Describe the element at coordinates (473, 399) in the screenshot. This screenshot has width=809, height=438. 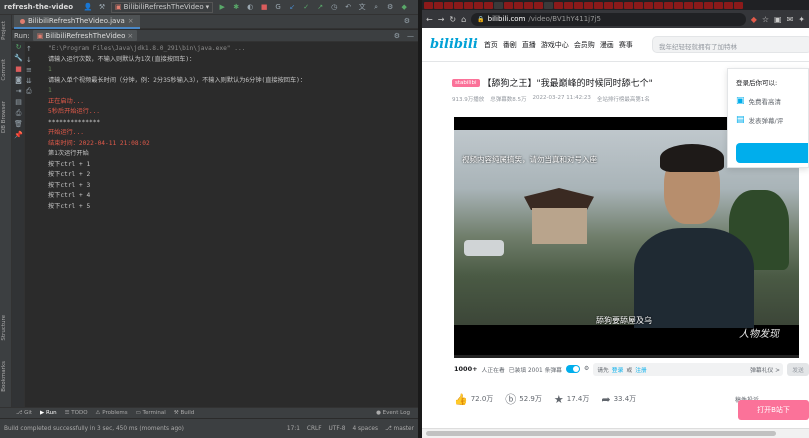
I see `like-button: 👍 72.0万` at that location.